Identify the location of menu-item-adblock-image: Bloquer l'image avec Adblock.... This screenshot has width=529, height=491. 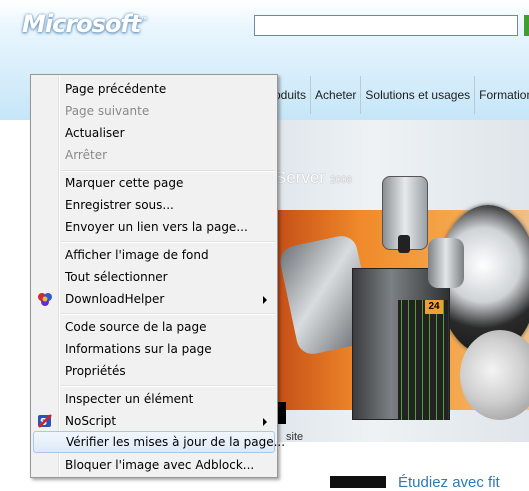
(154, 465).